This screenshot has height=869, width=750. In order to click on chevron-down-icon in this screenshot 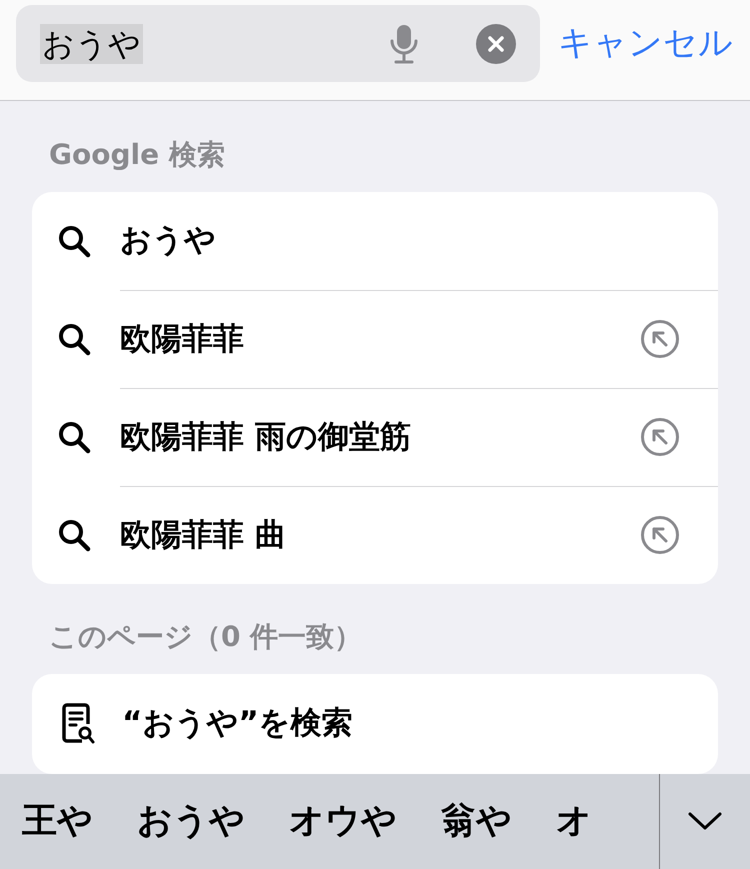, I will do `click(705, 821)`.